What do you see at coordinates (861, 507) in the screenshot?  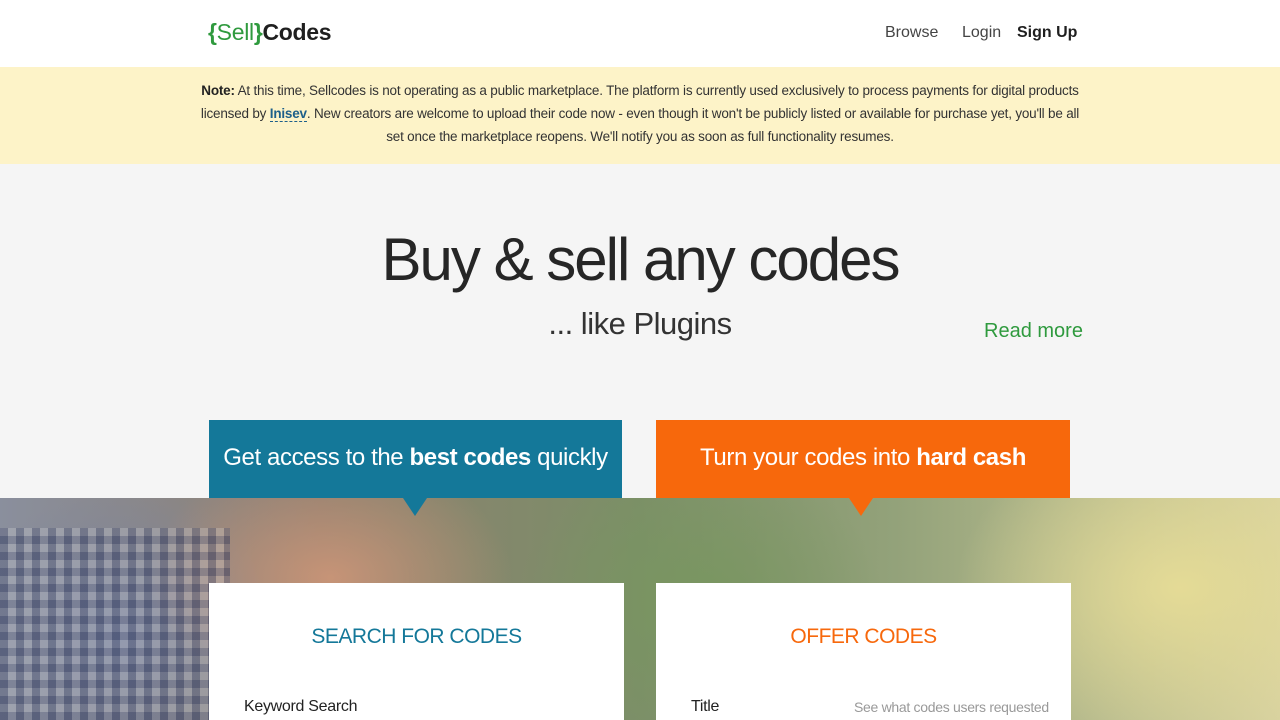 I see `seller-banner-pointer` at bounding box center [861, 507].